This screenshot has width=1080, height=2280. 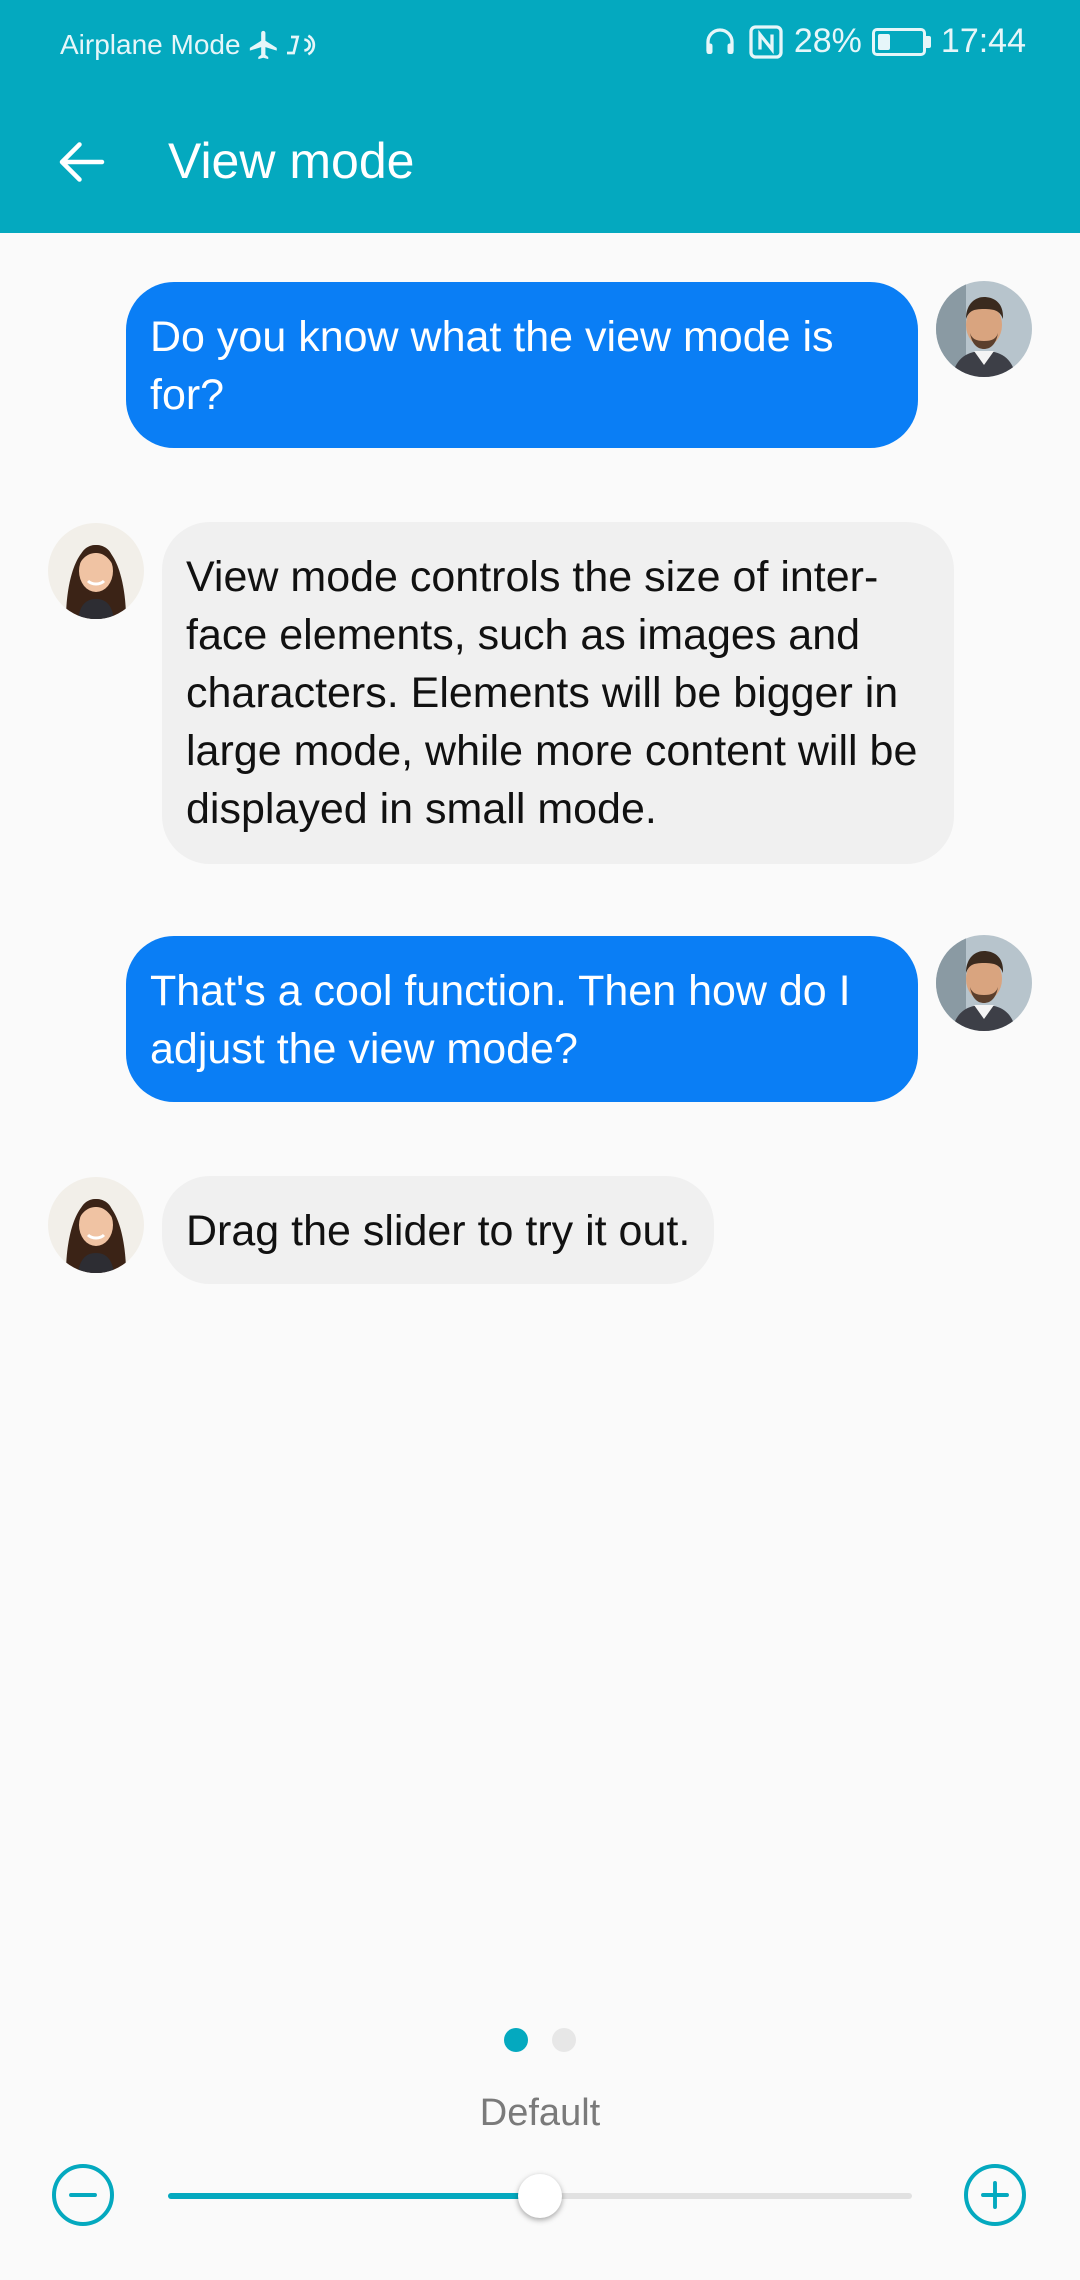 I want to click on app-header: Airplane Mode 28% 17:44 View mode, so click(x=540, y=116).